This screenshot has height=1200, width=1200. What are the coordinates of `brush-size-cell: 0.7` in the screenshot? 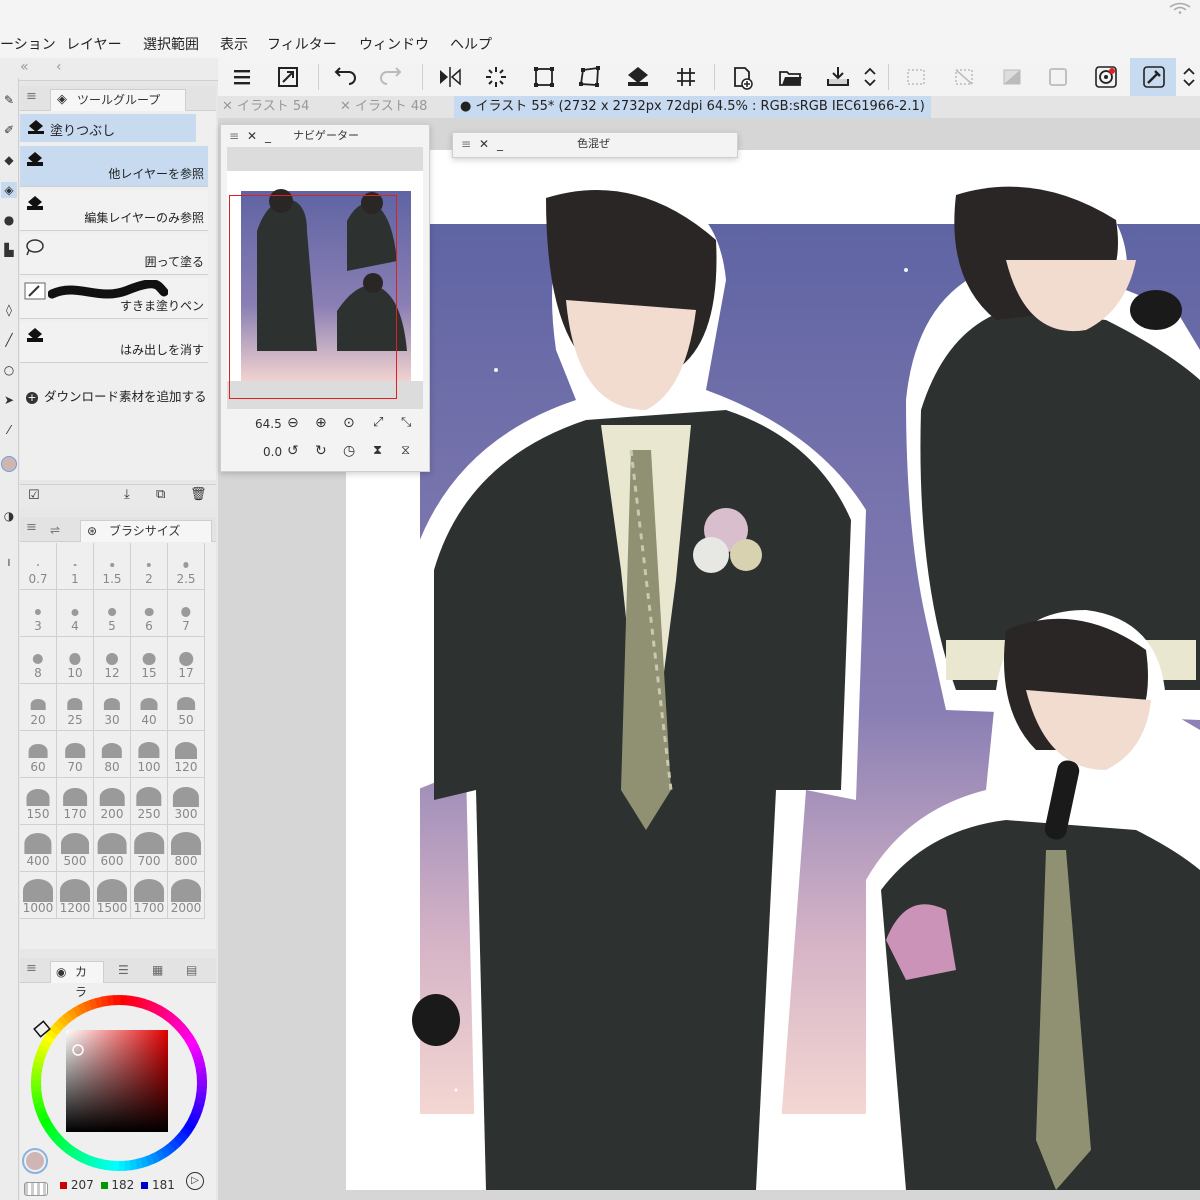 It's located at (38, 566).